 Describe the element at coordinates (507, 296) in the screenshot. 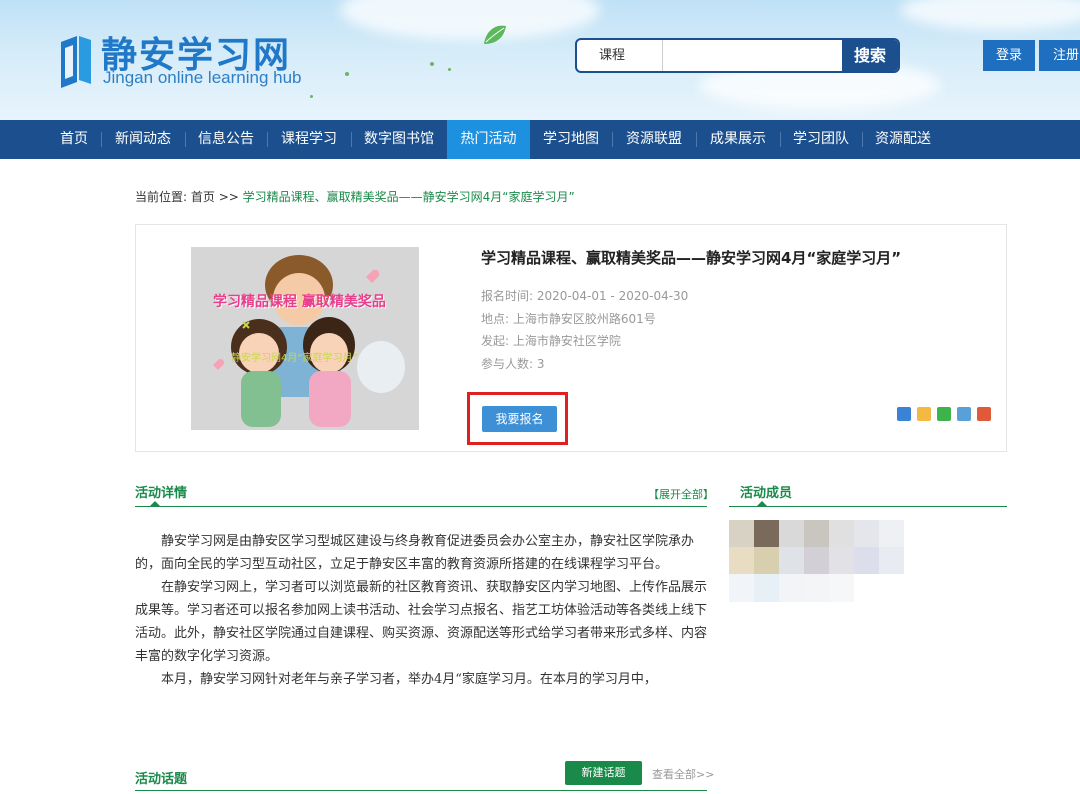

I see `signup-time-label: 报名时间:` at that location.